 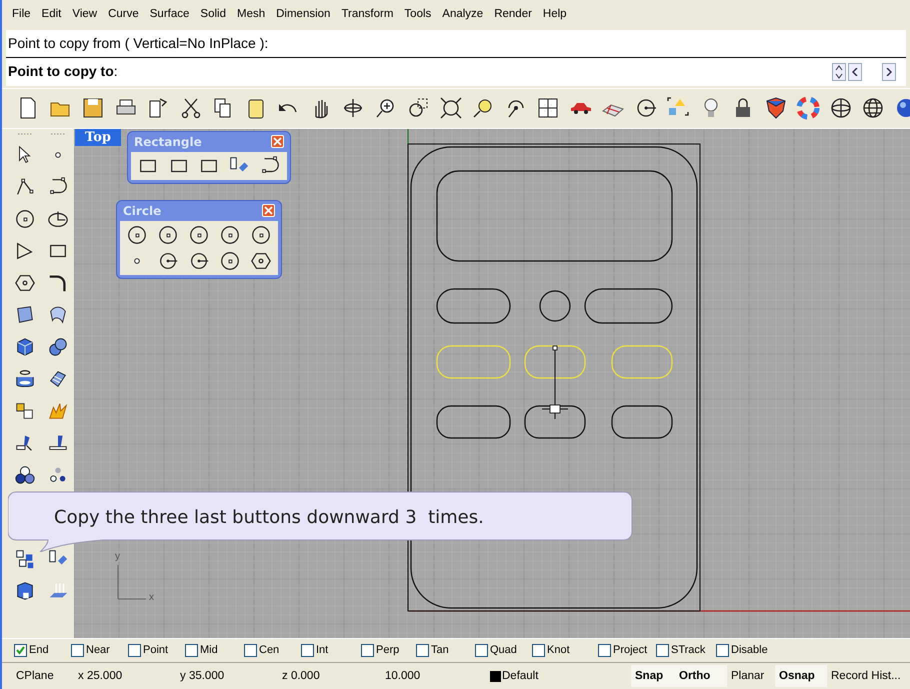 I want to click on menu-item: View, so click(x=85, y=15).